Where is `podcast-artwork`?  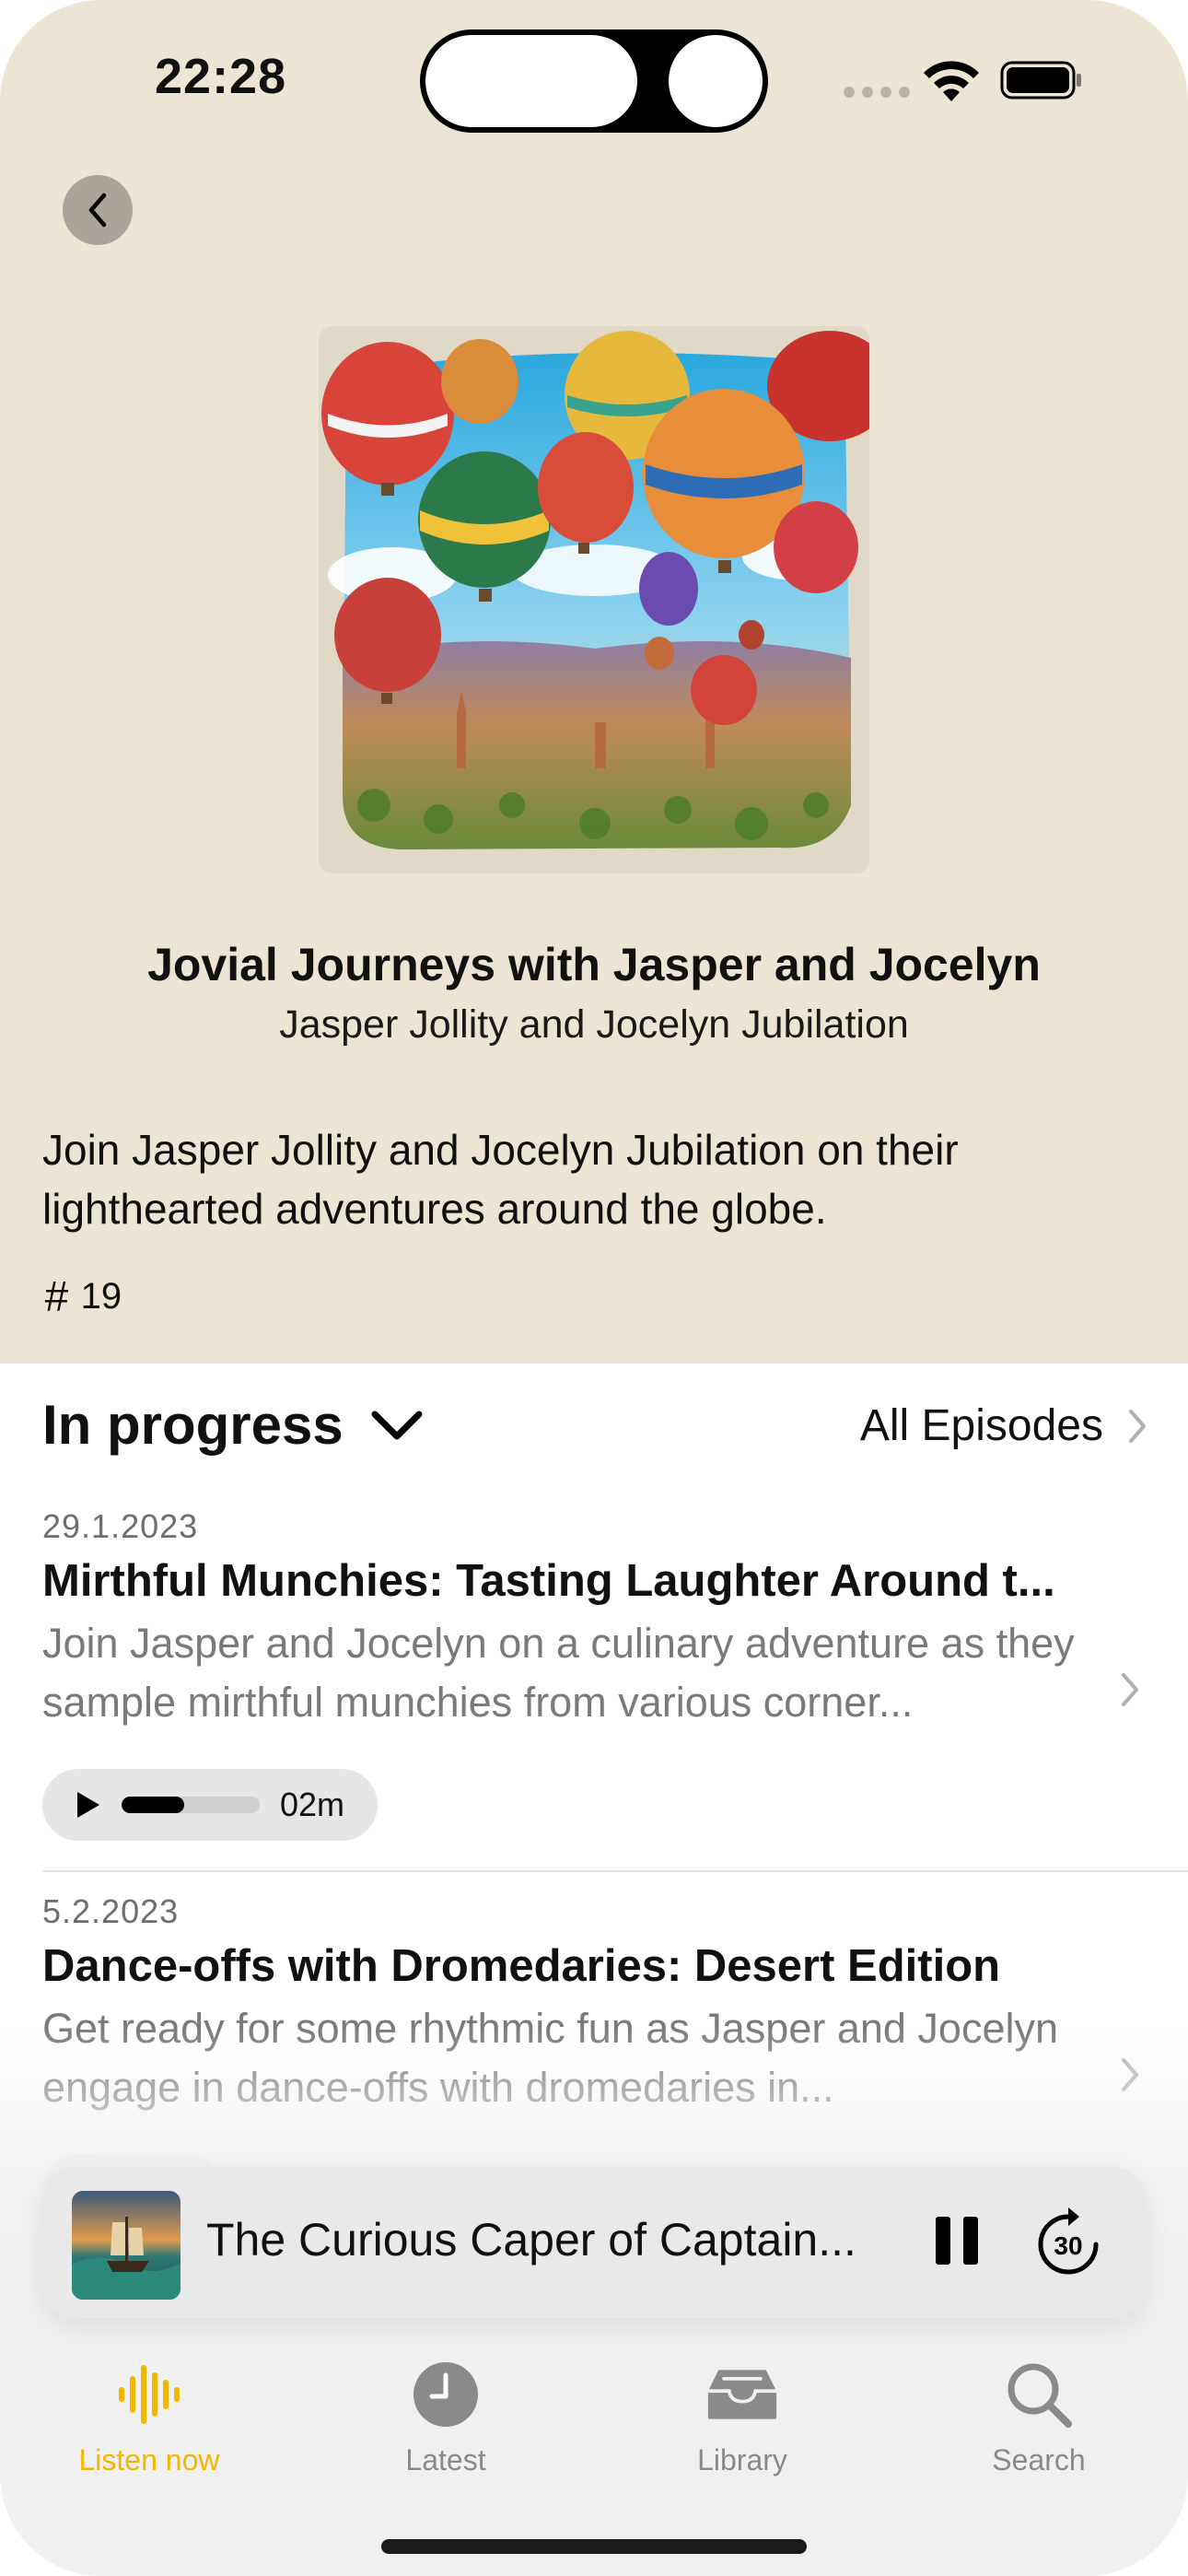
podcast-artwork is located at coordinates (594, 599).